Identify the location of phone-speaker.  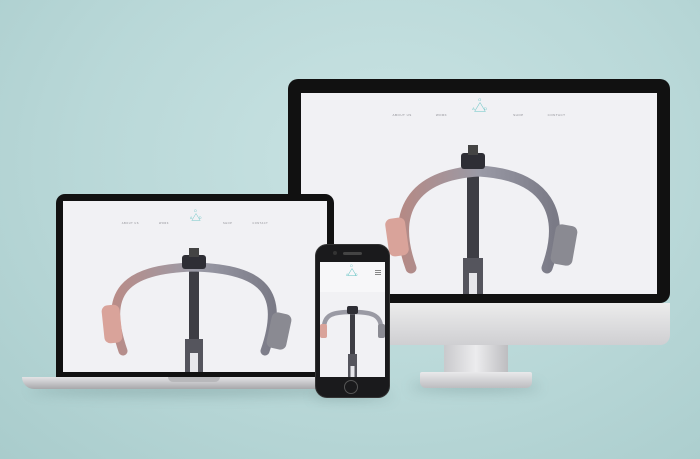
(352, 253).